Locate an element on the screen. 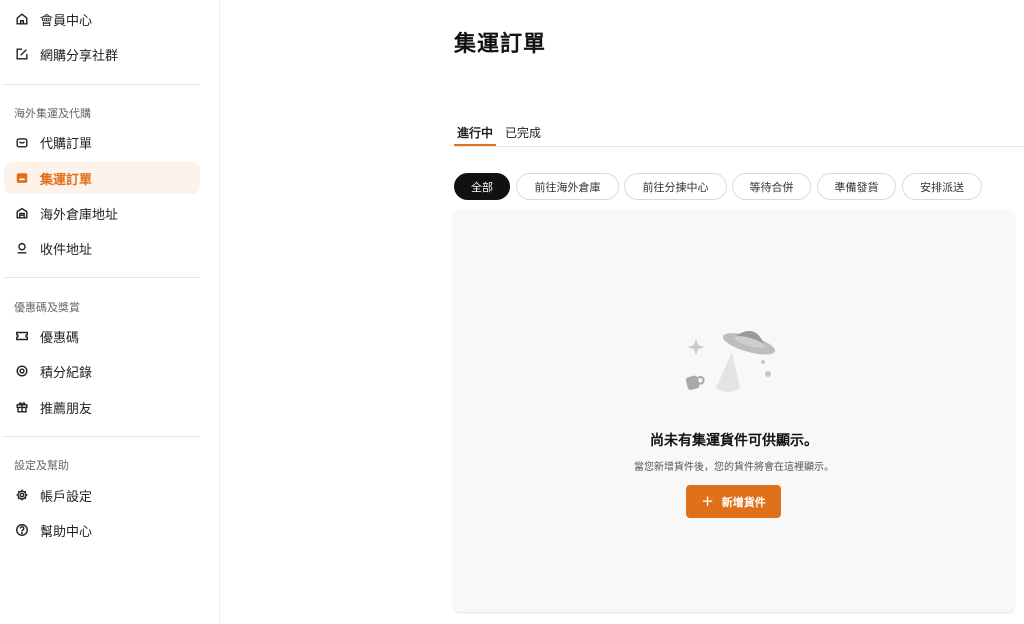 This screenshot has height=624, width=1024. sidebar-item-community: 網購分享社群 is located at coordinates (102, 54).